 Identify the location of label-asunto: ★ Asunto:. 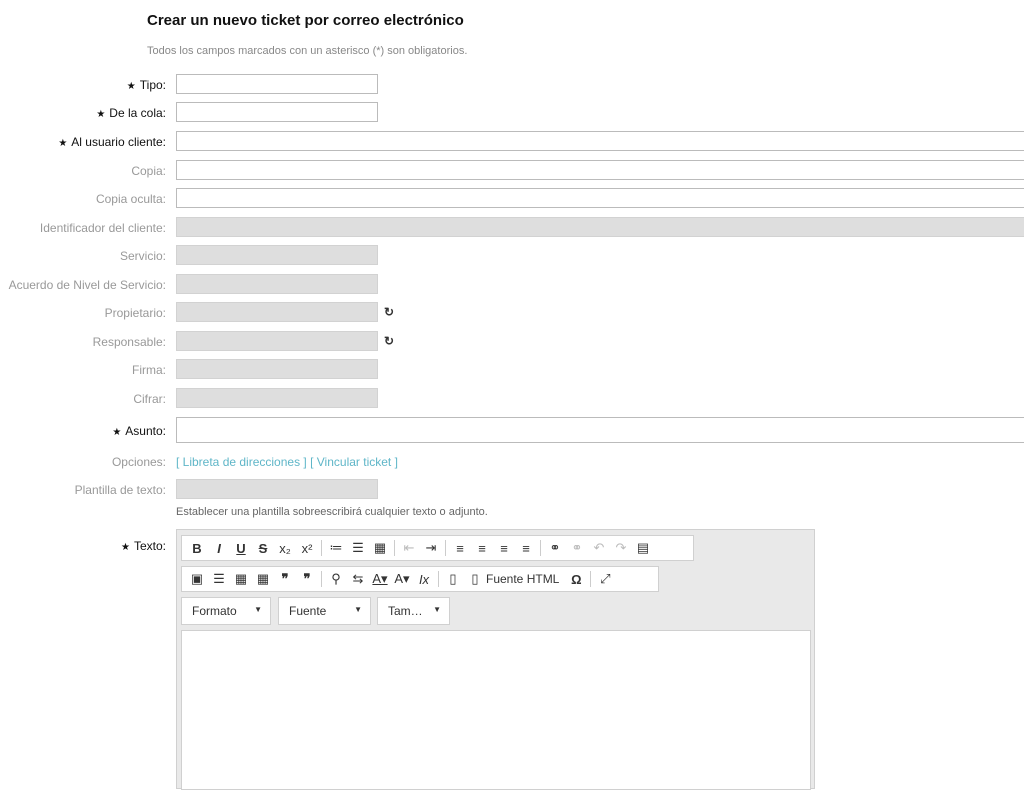
(139, 431).